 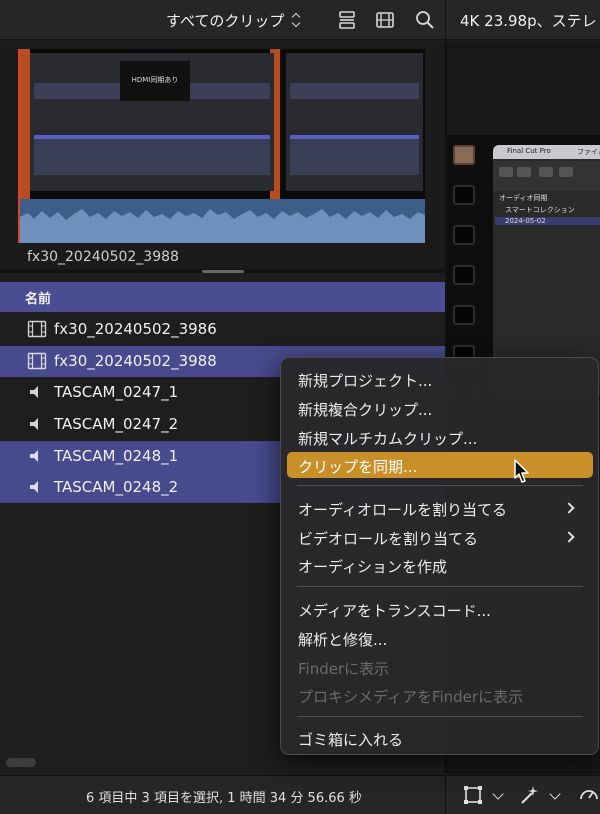 What do you see at coordinates (528, 21) in the screenshot?
I see `project-format-label: 4K 23.98p、ステレ` at bounding box center [528, 21].